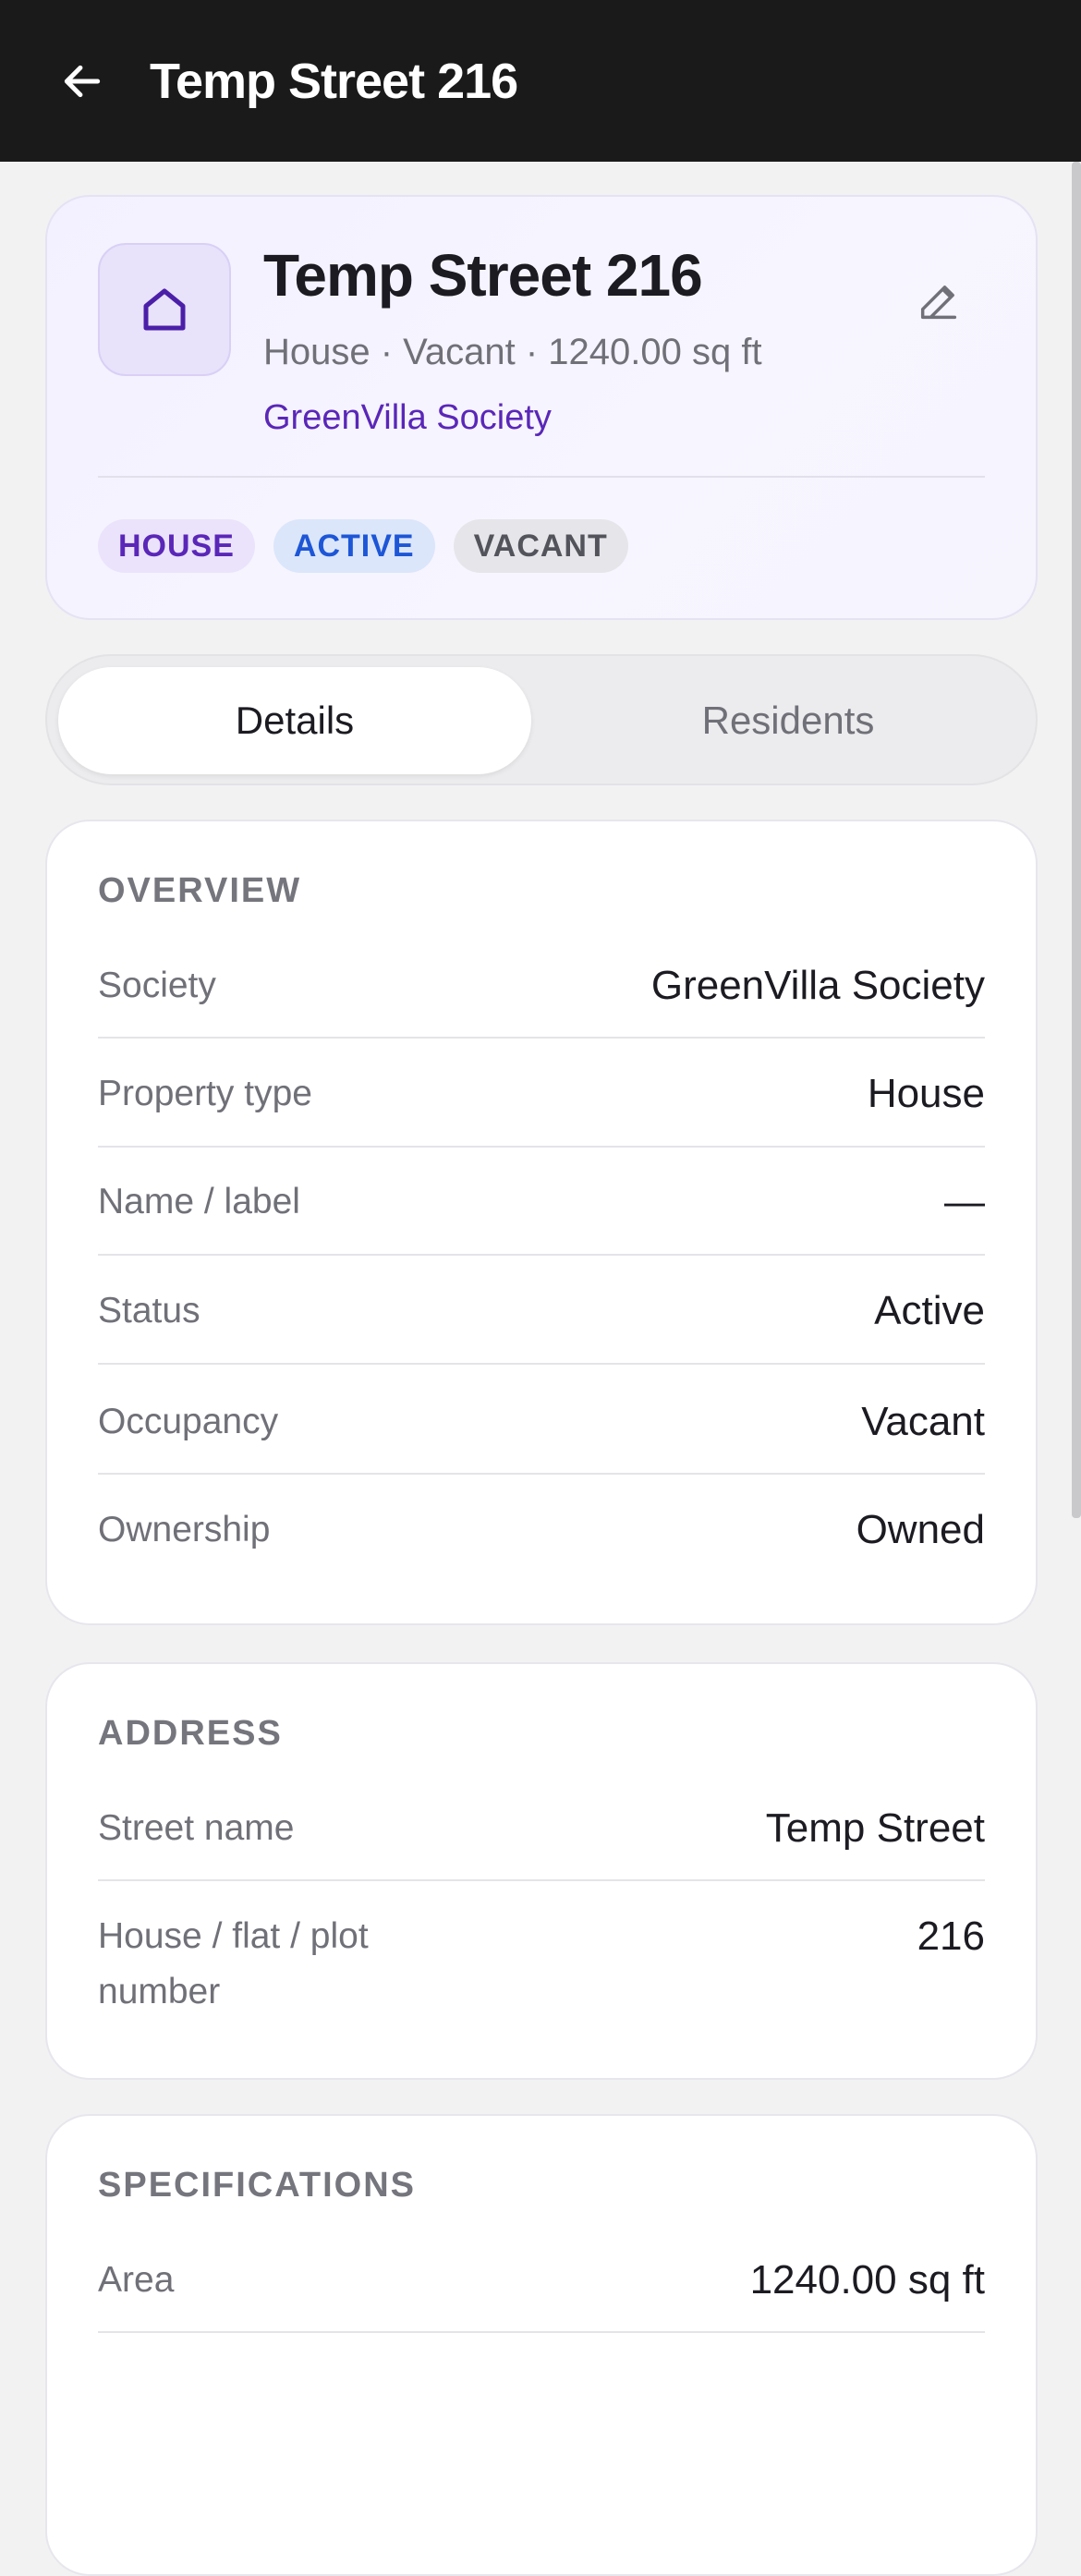 The width and height of the screenshot is (1081, 2576). Describe the element at coordinates (149, 1311) in the screenshot. I see `row-label: Status` at that location.